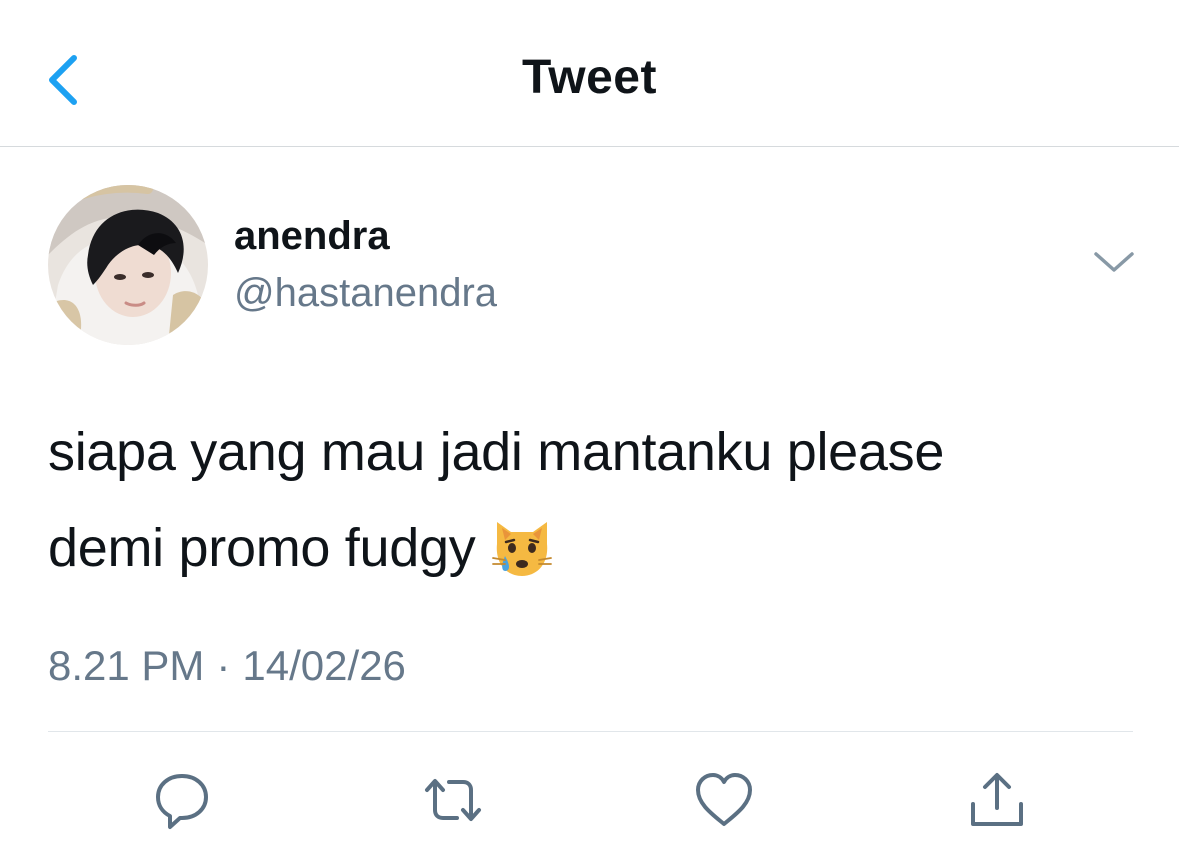  I want to click on chevron-down-icon, so click(1114, 262).